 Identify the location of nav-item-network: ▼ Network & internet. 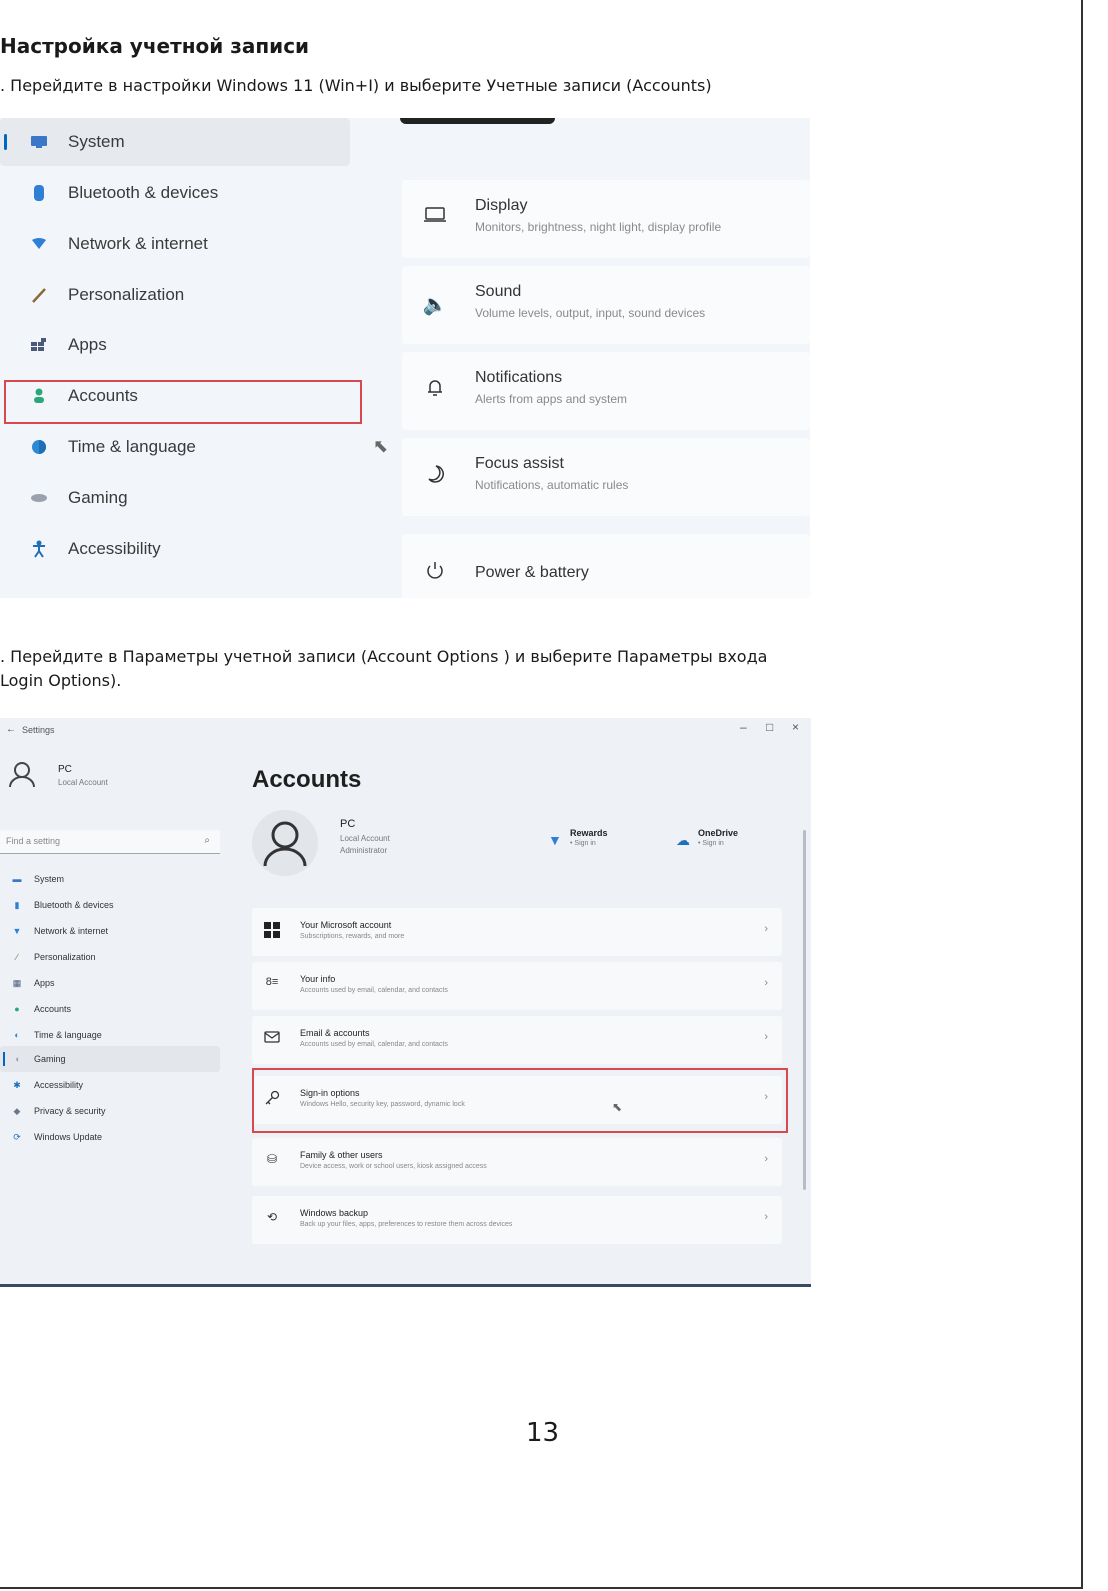
(59, 931).